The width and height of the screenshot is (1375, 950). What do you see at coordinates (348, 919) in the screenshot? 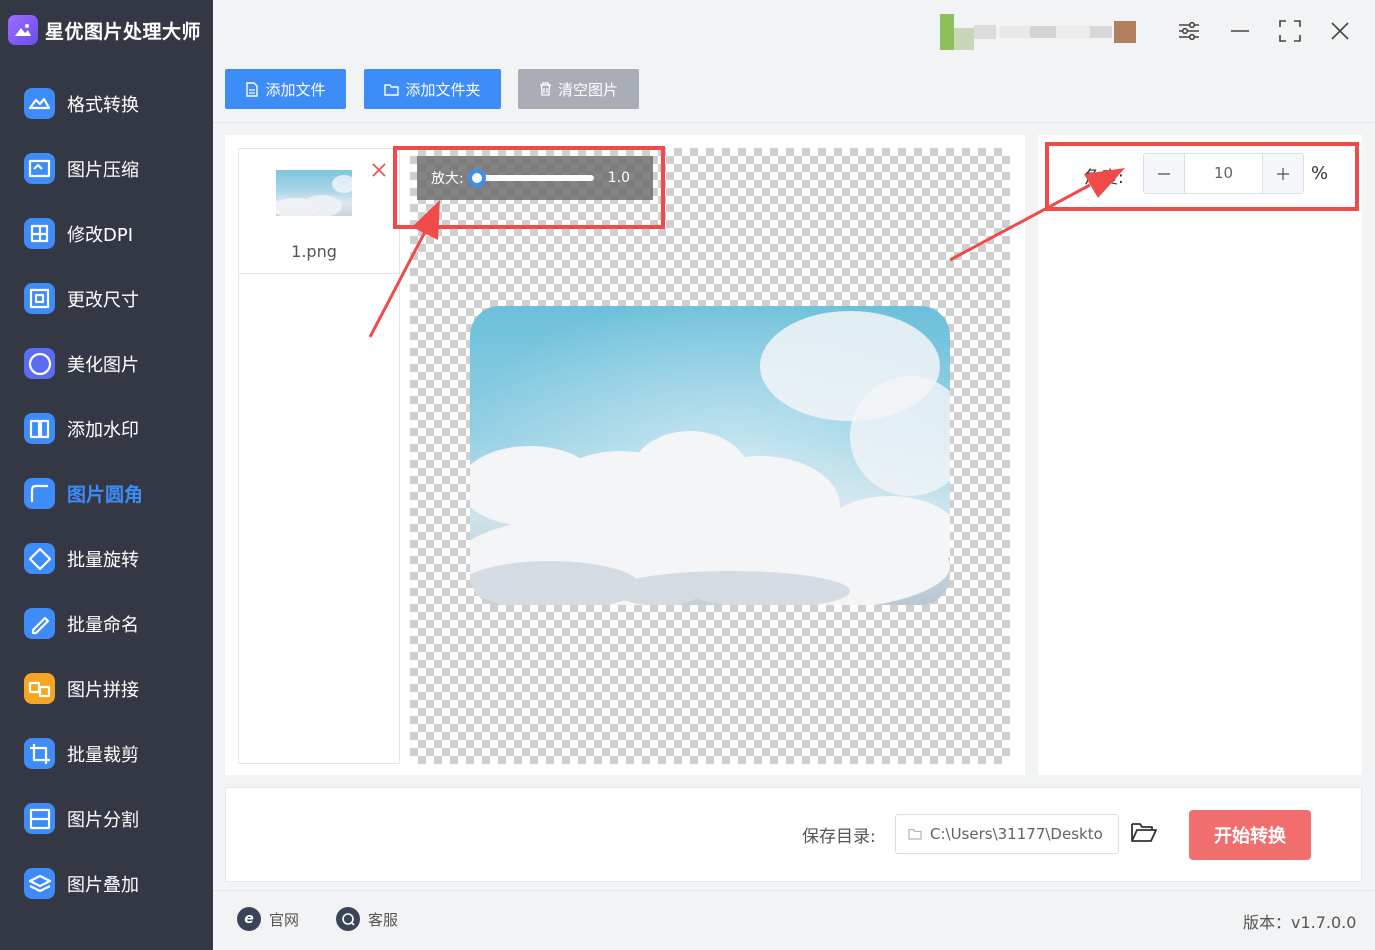
I see `chat-icon` at bounding box center [348, 919].